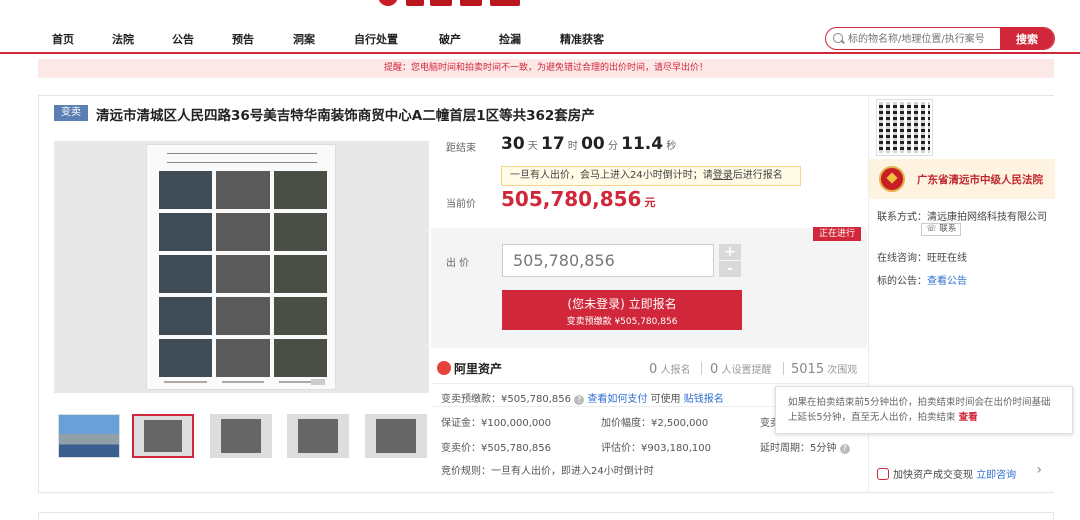  What do you see at coordinates (540, 37) in the screenshot?
I see `top-nav: 首页 法院 公告 预告 洞案 自行处置 破产 捡漏 精准获客 搜索` at bounding box center [540, 37].